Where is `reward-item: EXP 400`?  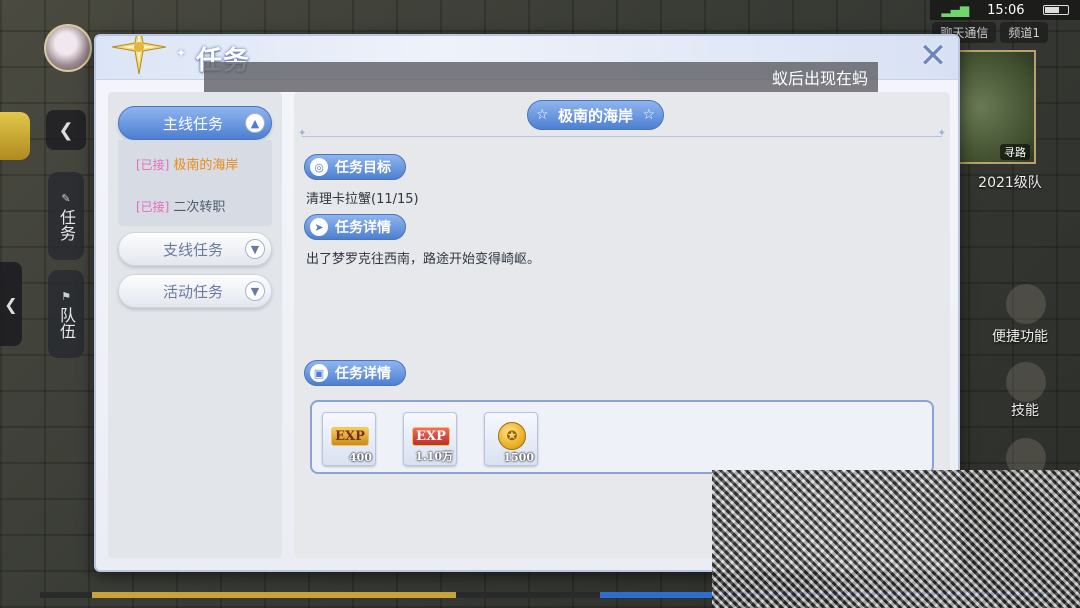 reward-item: EXP 400 is located at coordinates (349, 439).